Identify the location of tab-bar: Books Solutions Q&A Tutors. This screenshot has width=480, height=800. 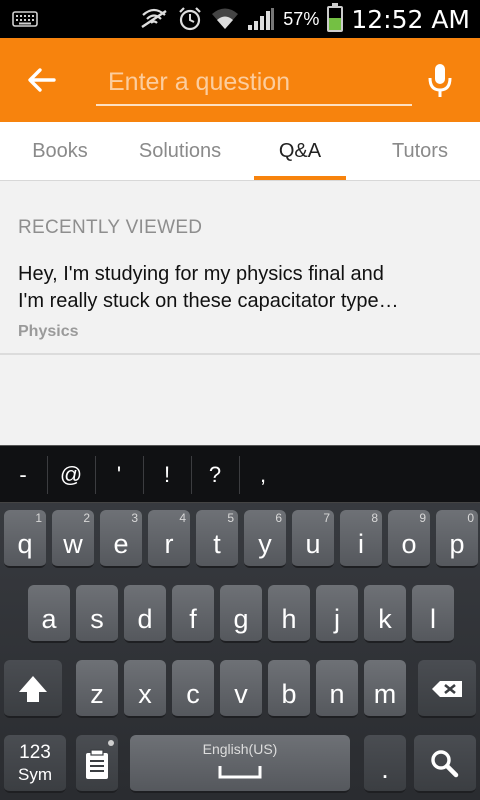
(240, 151).